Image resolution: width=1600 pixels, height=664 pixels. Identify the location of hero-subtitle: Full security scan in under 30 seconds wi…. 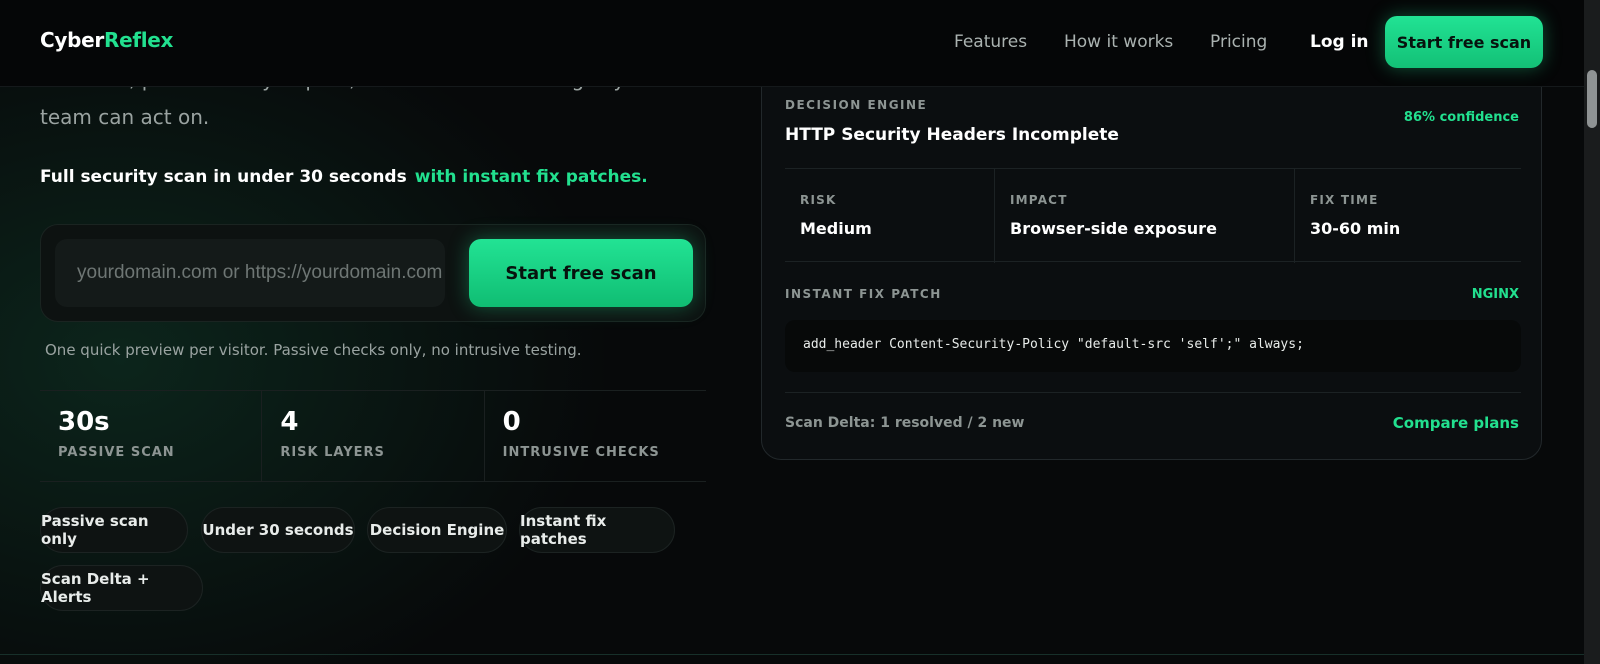
(344, 177).